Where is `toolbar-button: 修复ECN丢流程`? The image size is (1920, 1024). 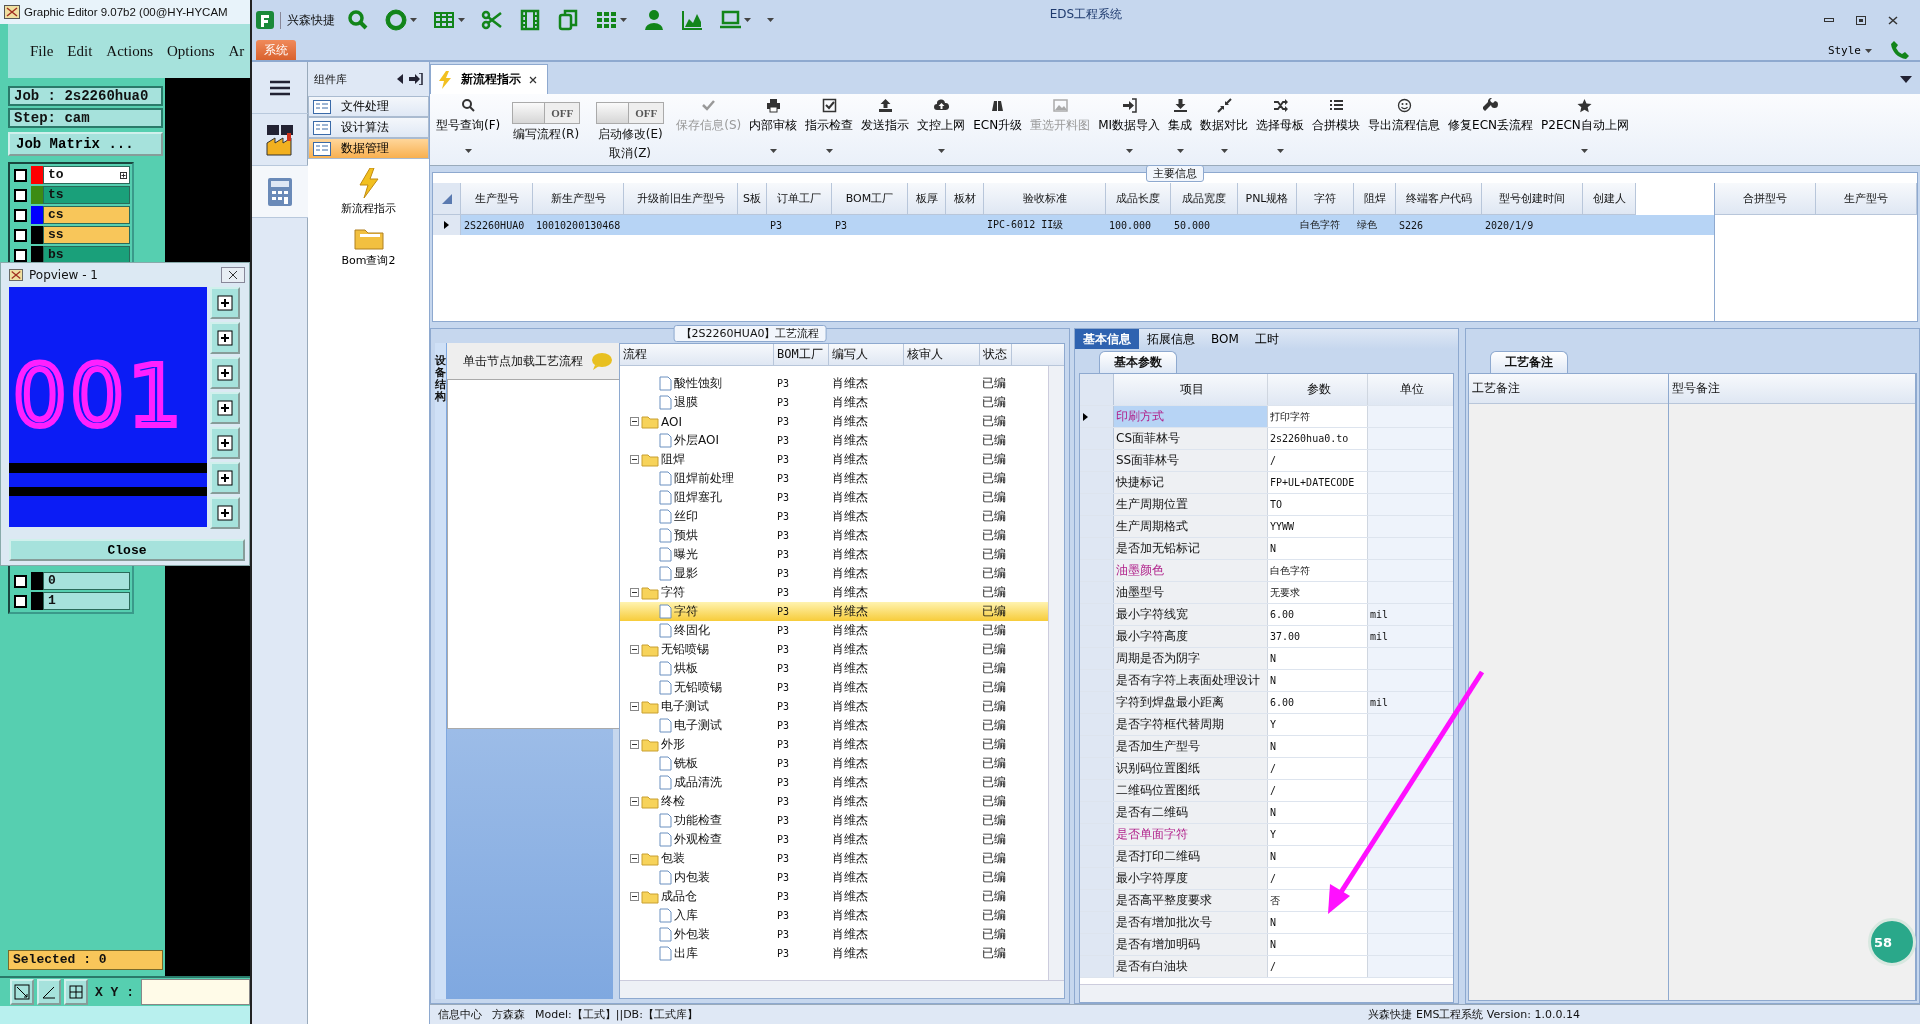 toolbar-button: 修复ECN丢流程 is located at coordinates (1491, 131).